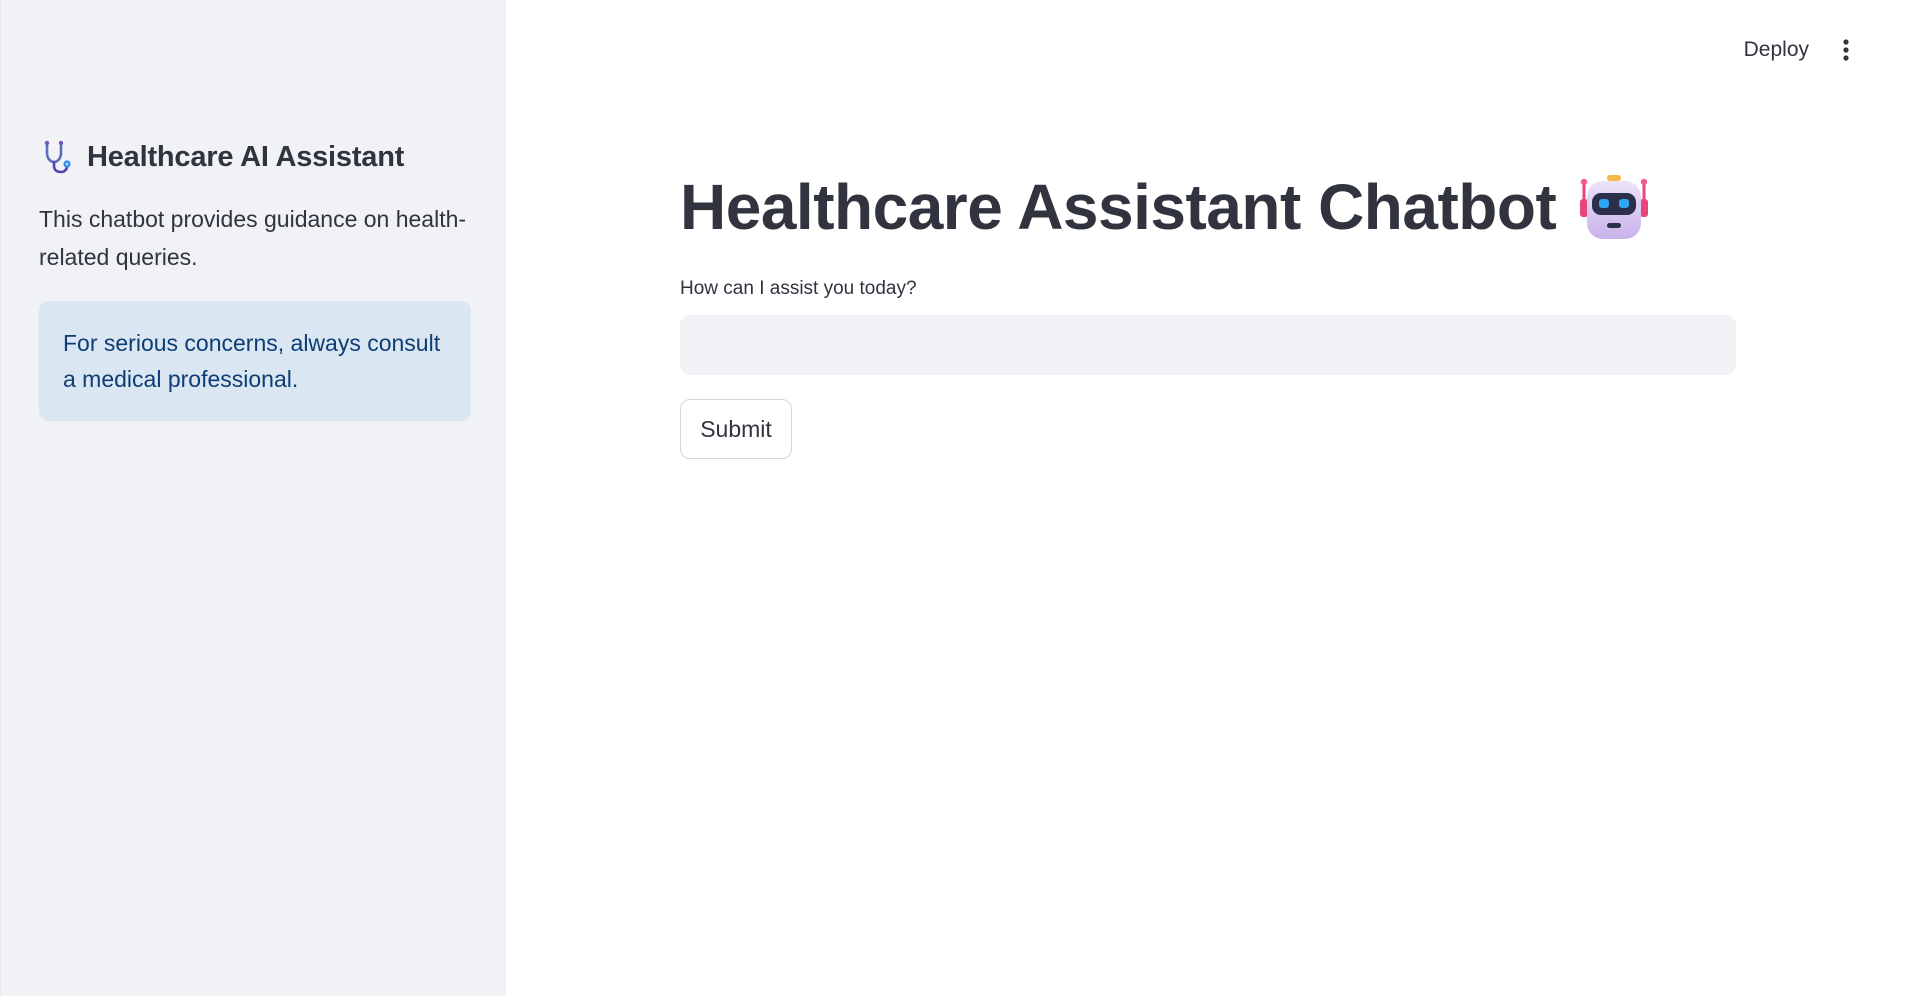  What do you see at coordinates (1614, 207) in the screenshot?
I see `robot-icon` at bounding box center [1614, 207].